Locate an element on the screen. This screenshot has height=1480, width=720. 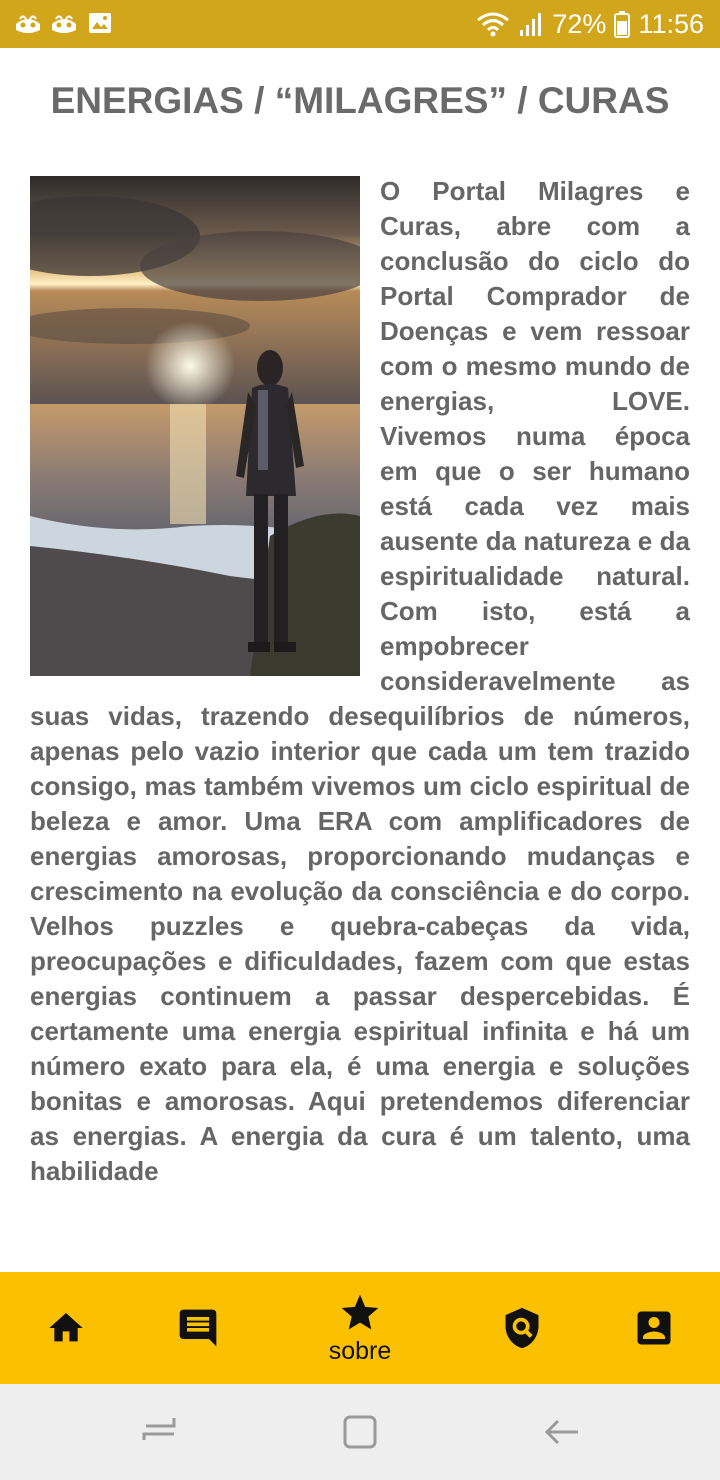
back-arrow-icon is located at coordinates (562, 1432).